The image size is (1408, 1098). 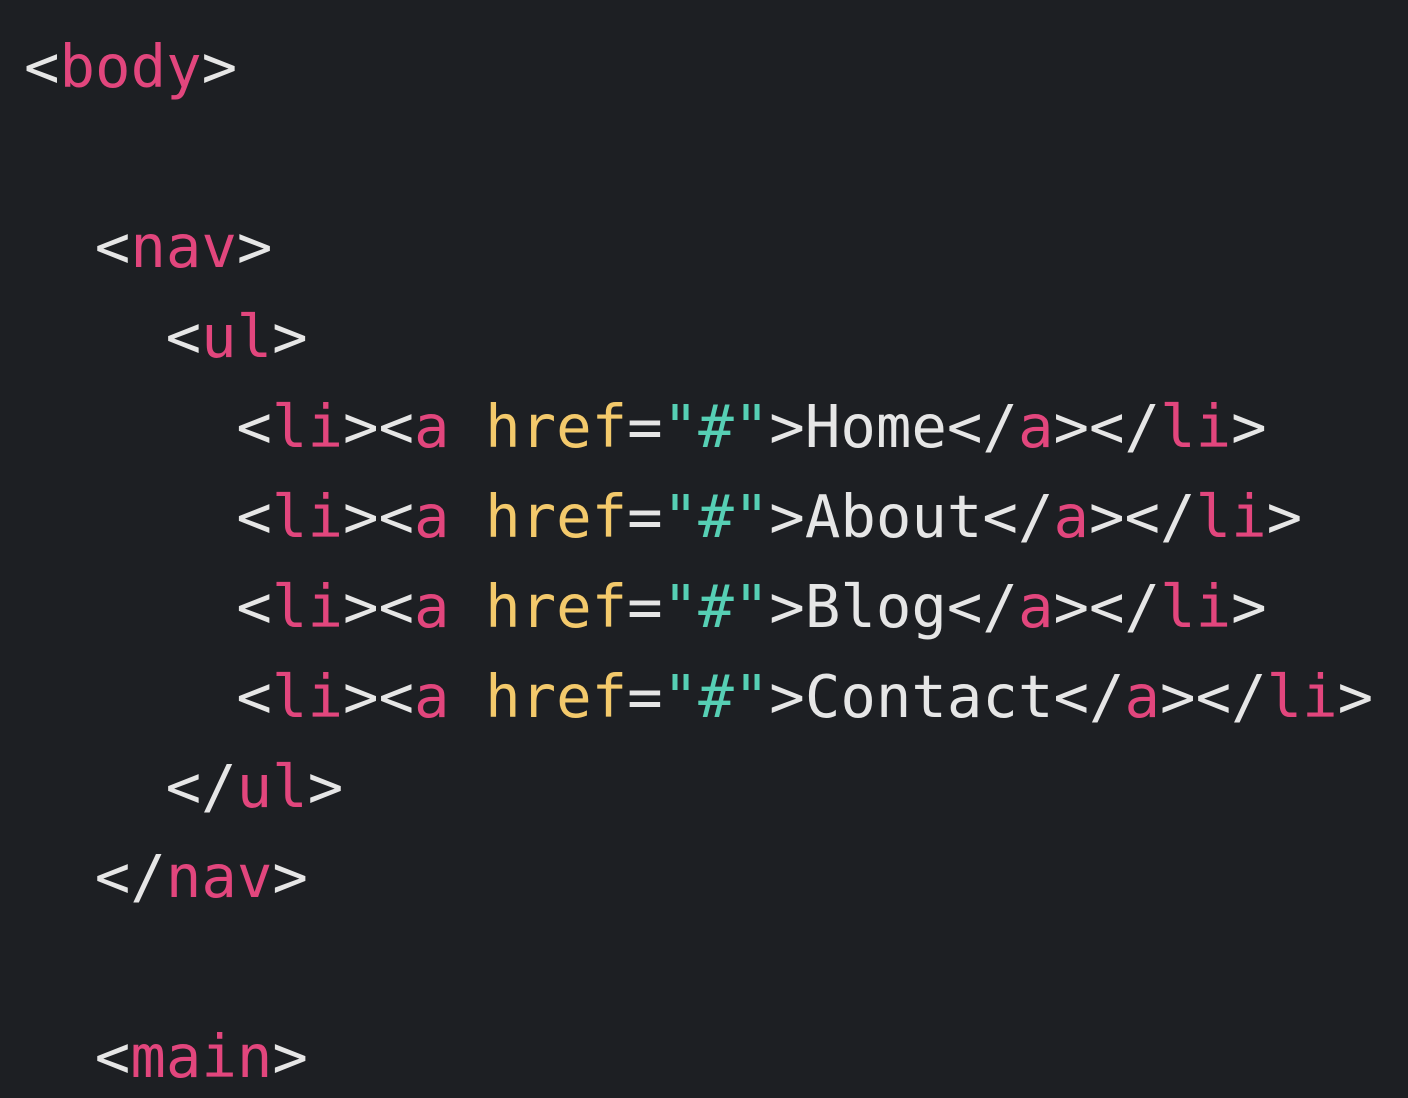 I want to click on text-token: Home, so click(x=875, y=426).